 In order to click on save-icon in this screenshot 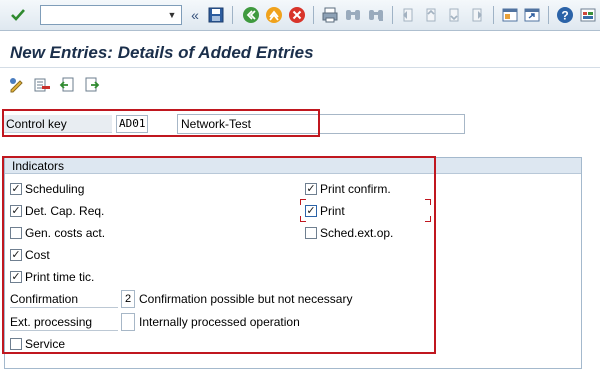, I will do `click(216, 15)`.